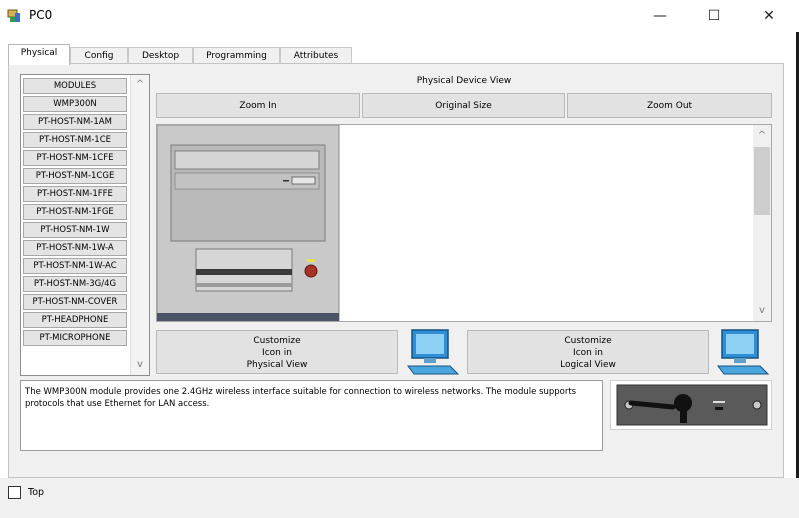 The width and height of the screenshot is (799, 518). I want to click on module-image, so click(691, 405).